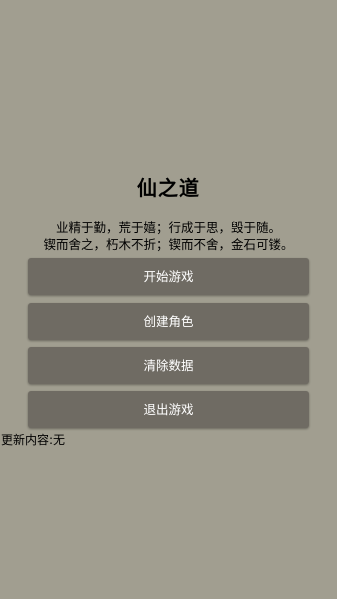  What do you see at coordinates (168, 236) in the screenshot?
I see `motto-text: 业精于勤，荒于嬉；行成于思，毁于随。 锲而舍之，朽木不折；锲而不舍，金石可镂。` at bounding box center [168, 236].